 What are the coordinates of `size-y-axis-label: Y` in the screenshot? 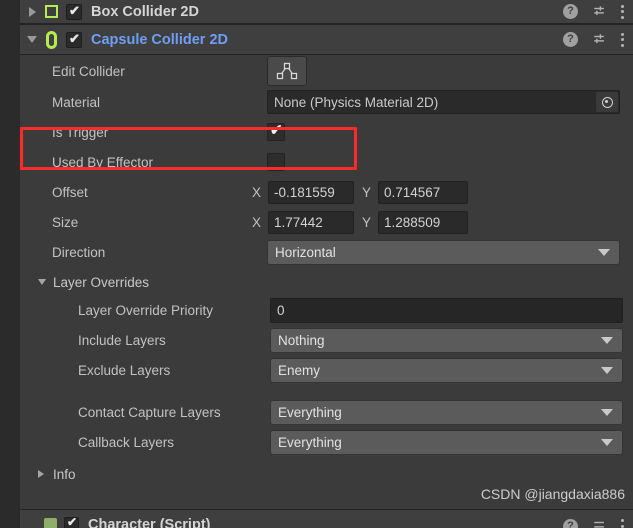 It's located at (367, 222).